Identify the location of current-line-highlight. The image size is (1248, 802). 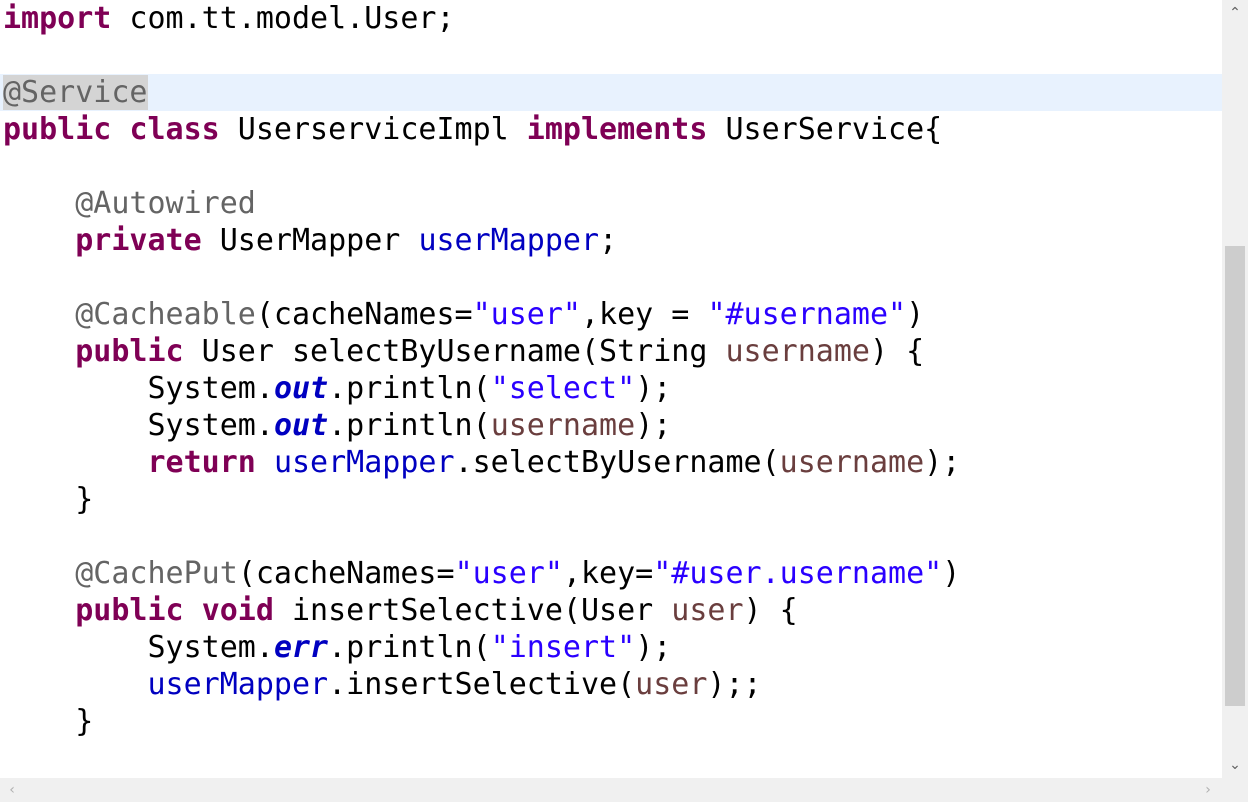
(611, 92).